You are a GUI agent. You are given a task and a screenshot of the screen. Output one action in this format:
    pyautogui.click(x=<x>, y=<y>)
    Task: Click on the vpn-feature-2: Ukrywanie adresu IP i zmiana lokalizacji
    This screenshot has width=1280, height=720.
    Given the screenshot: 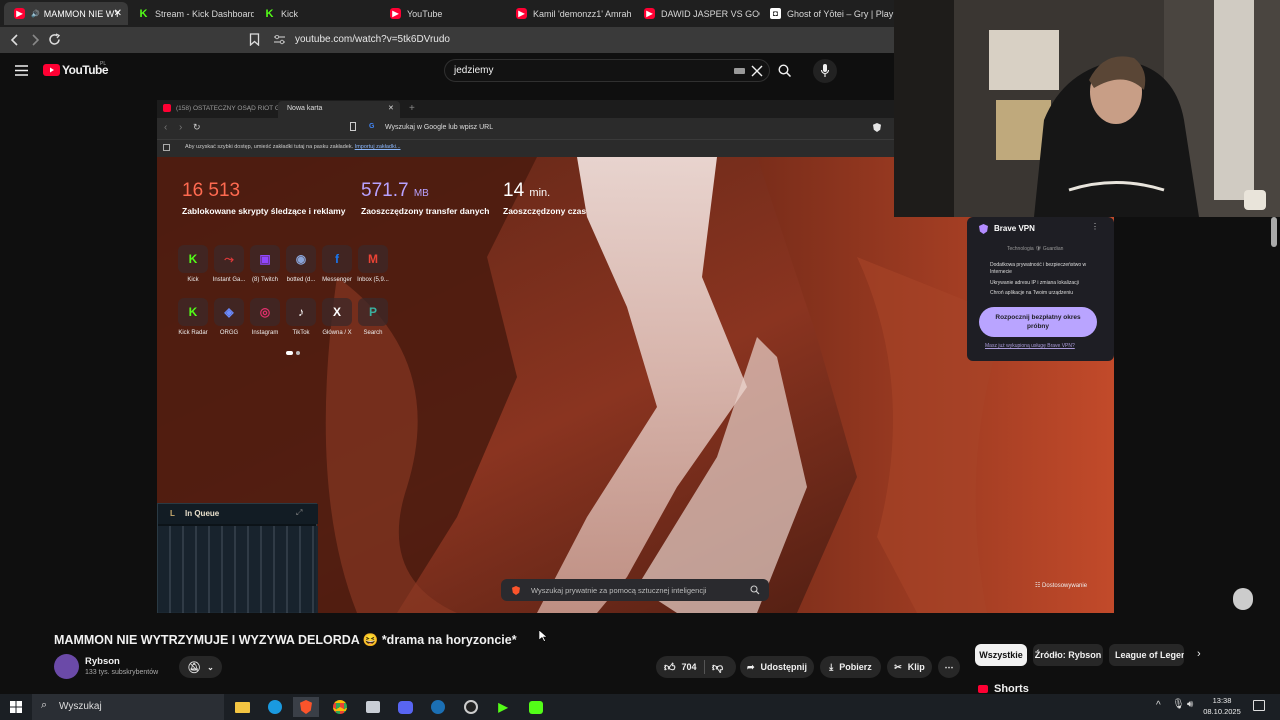 What is the action you would take?
    pyautogui.click(x=1034, y=283)
    